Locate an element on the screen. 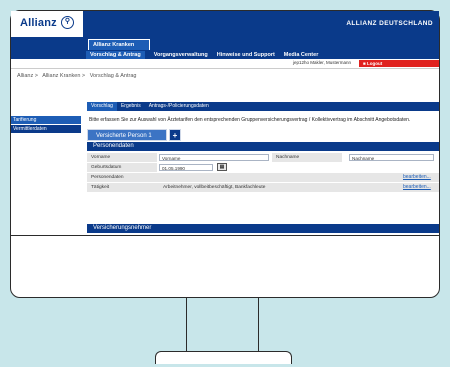  sidebar-item-tarifierung: Tarifierung is located at coordinates (46, 120).